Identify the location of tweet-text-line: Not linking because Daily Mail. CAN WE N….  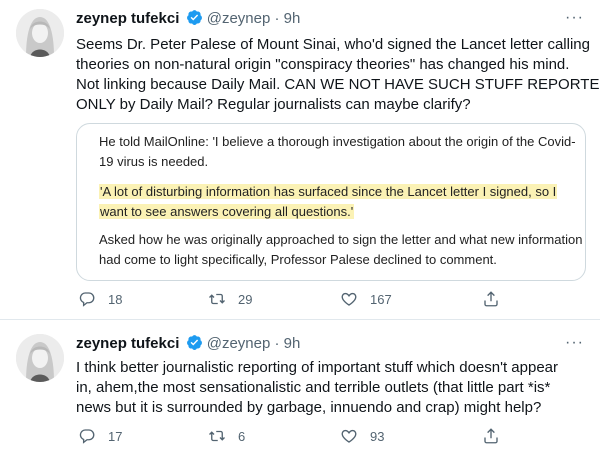
(338, 84).